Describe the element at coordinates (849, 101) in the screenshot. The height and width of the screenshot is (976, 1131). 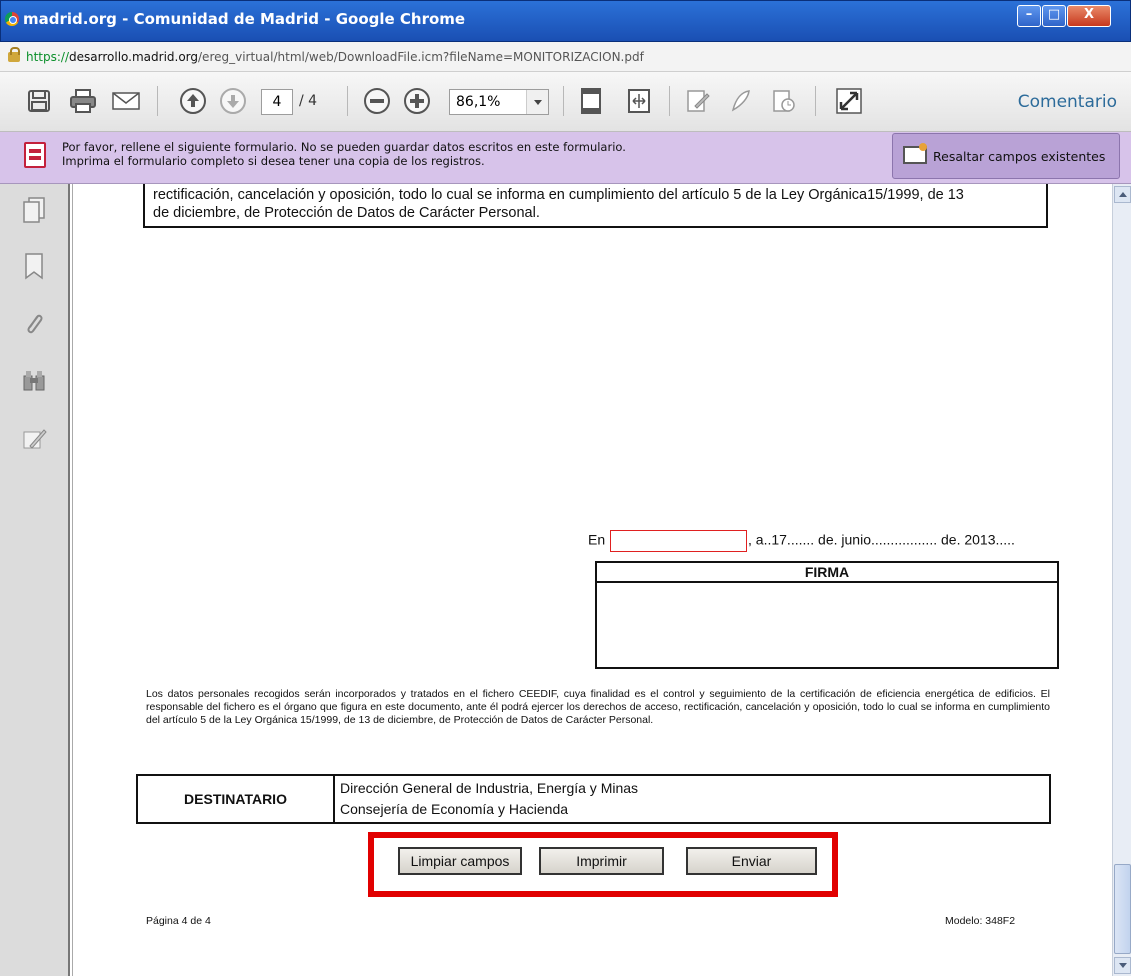
I see `fullscreen-icon` at that location.